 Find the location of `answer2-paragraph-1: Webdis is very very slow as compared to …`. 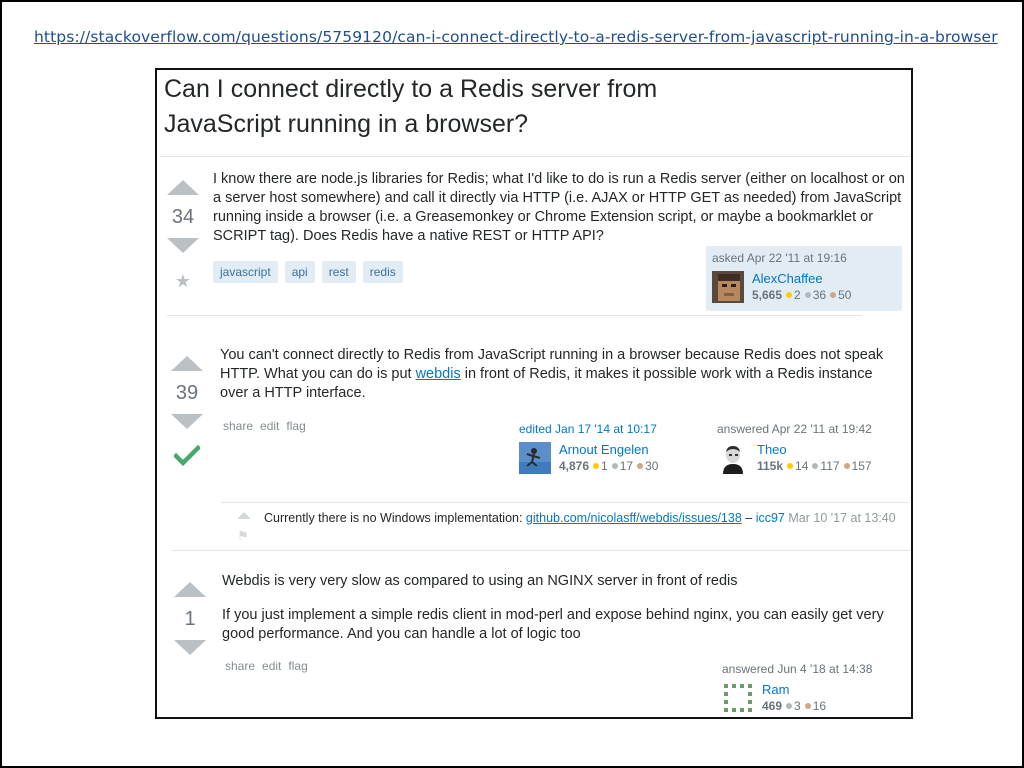

answer2-paragraph-1: Webdis is very very slow as compared to … is located at coordinates (480, 581).